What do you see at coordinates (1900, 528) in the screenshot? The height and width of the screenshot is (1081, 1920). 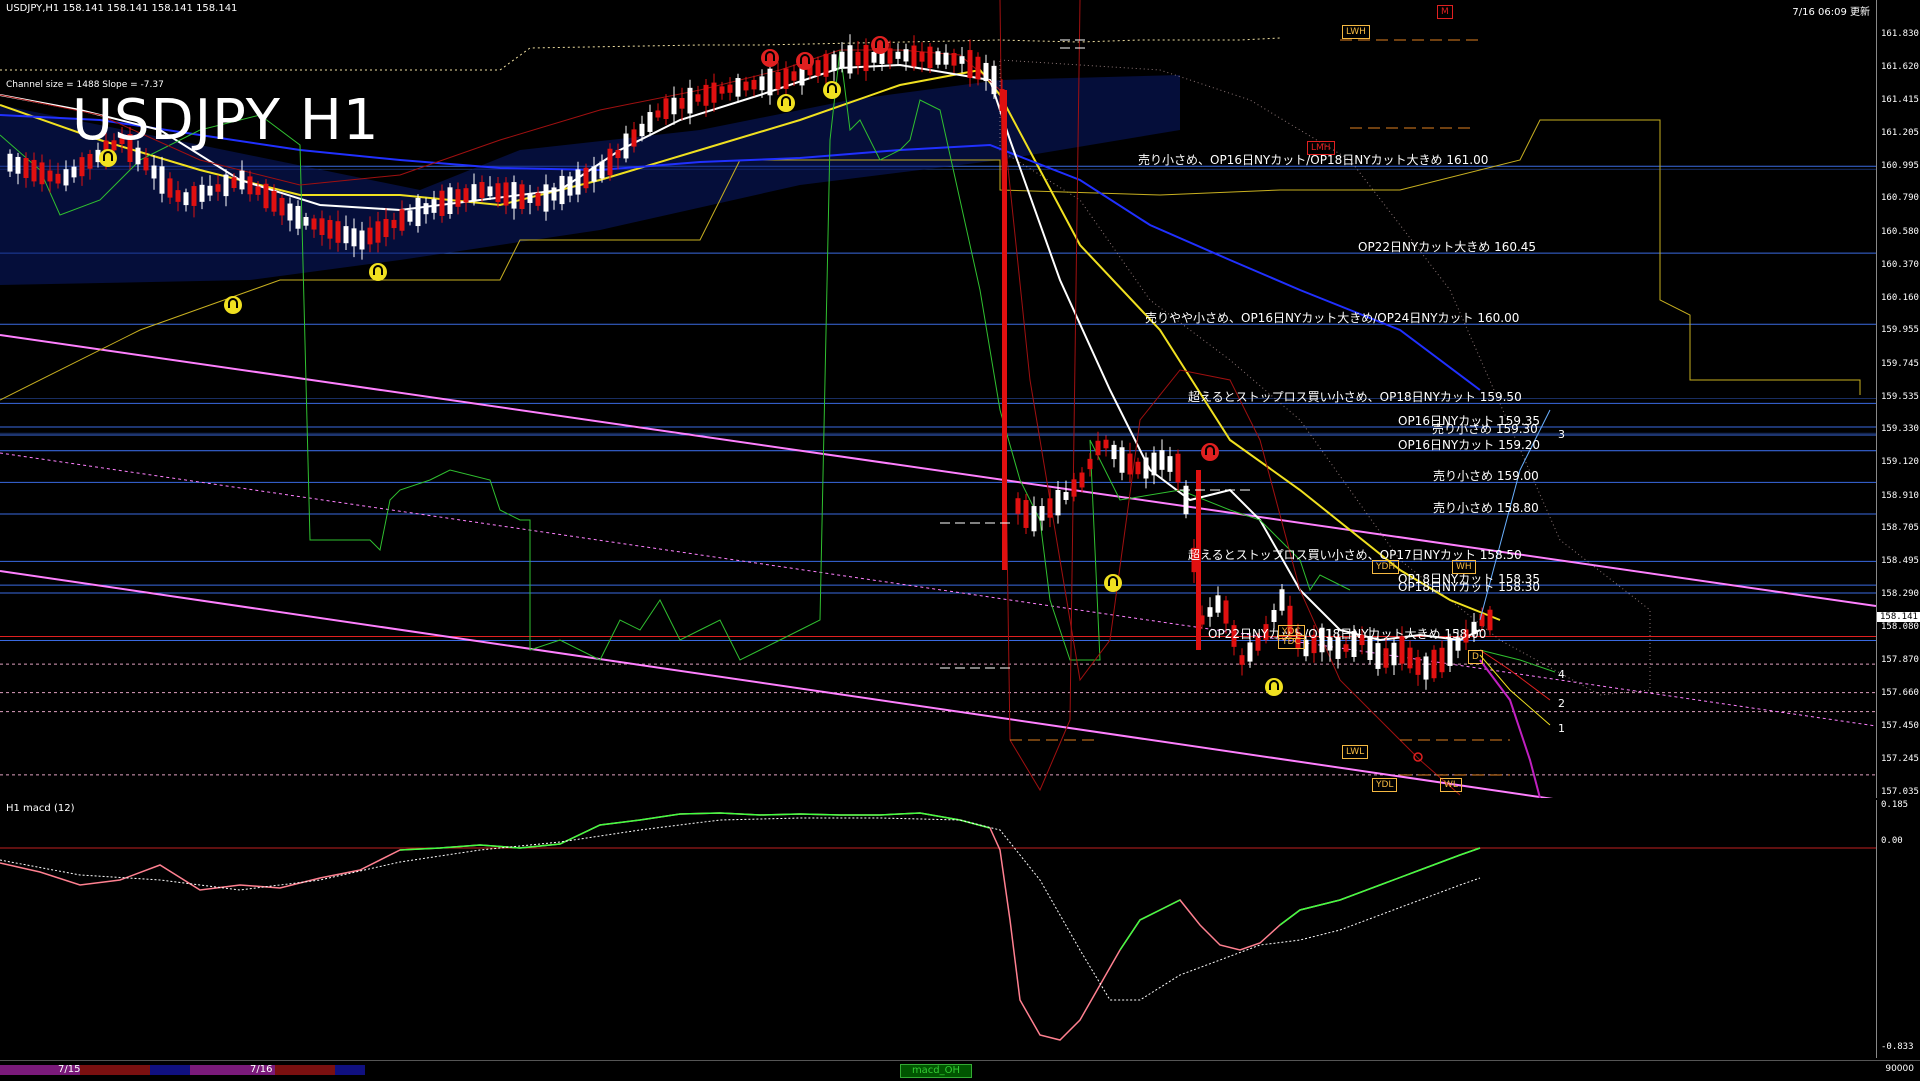 I see `price-tick-label: 158.705` at bounding box center [1900, 528].